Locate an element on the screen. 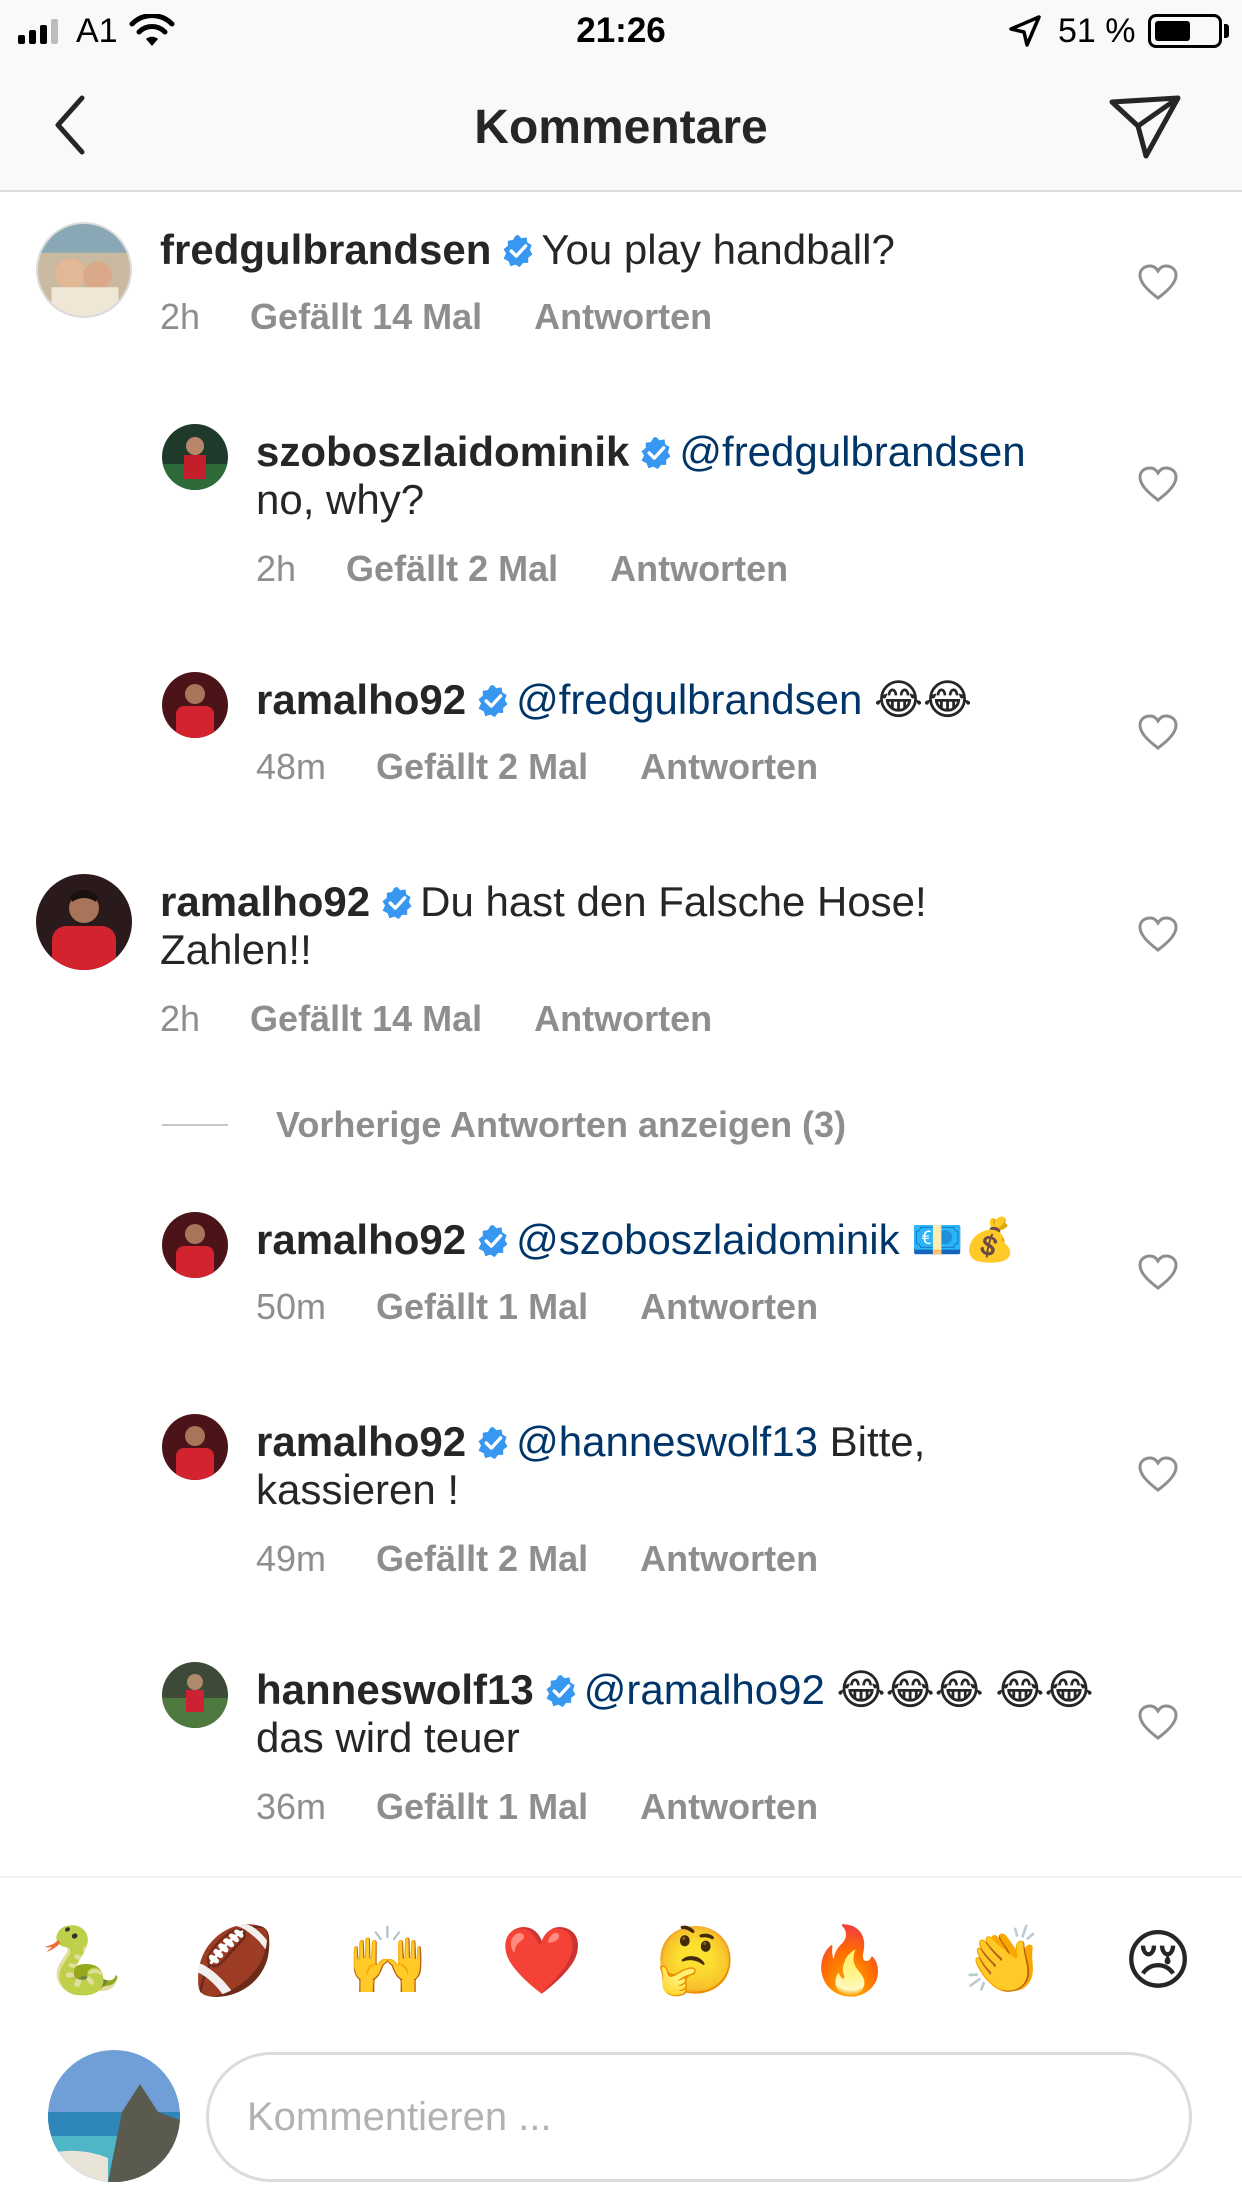 The width and height of the screenshot is (1242, 2208). my-avatar is located at coordinates (114, 2116).